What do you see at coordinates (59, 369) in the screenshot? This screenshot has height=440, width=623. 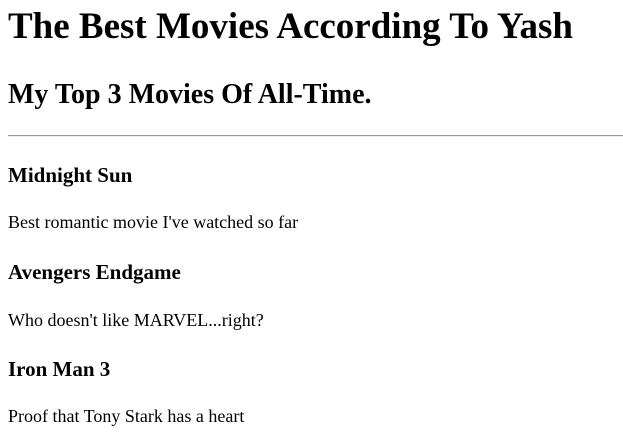 I see `movie-title-iron-man-3: Iron Man 3` at bounding box center [59, 369].